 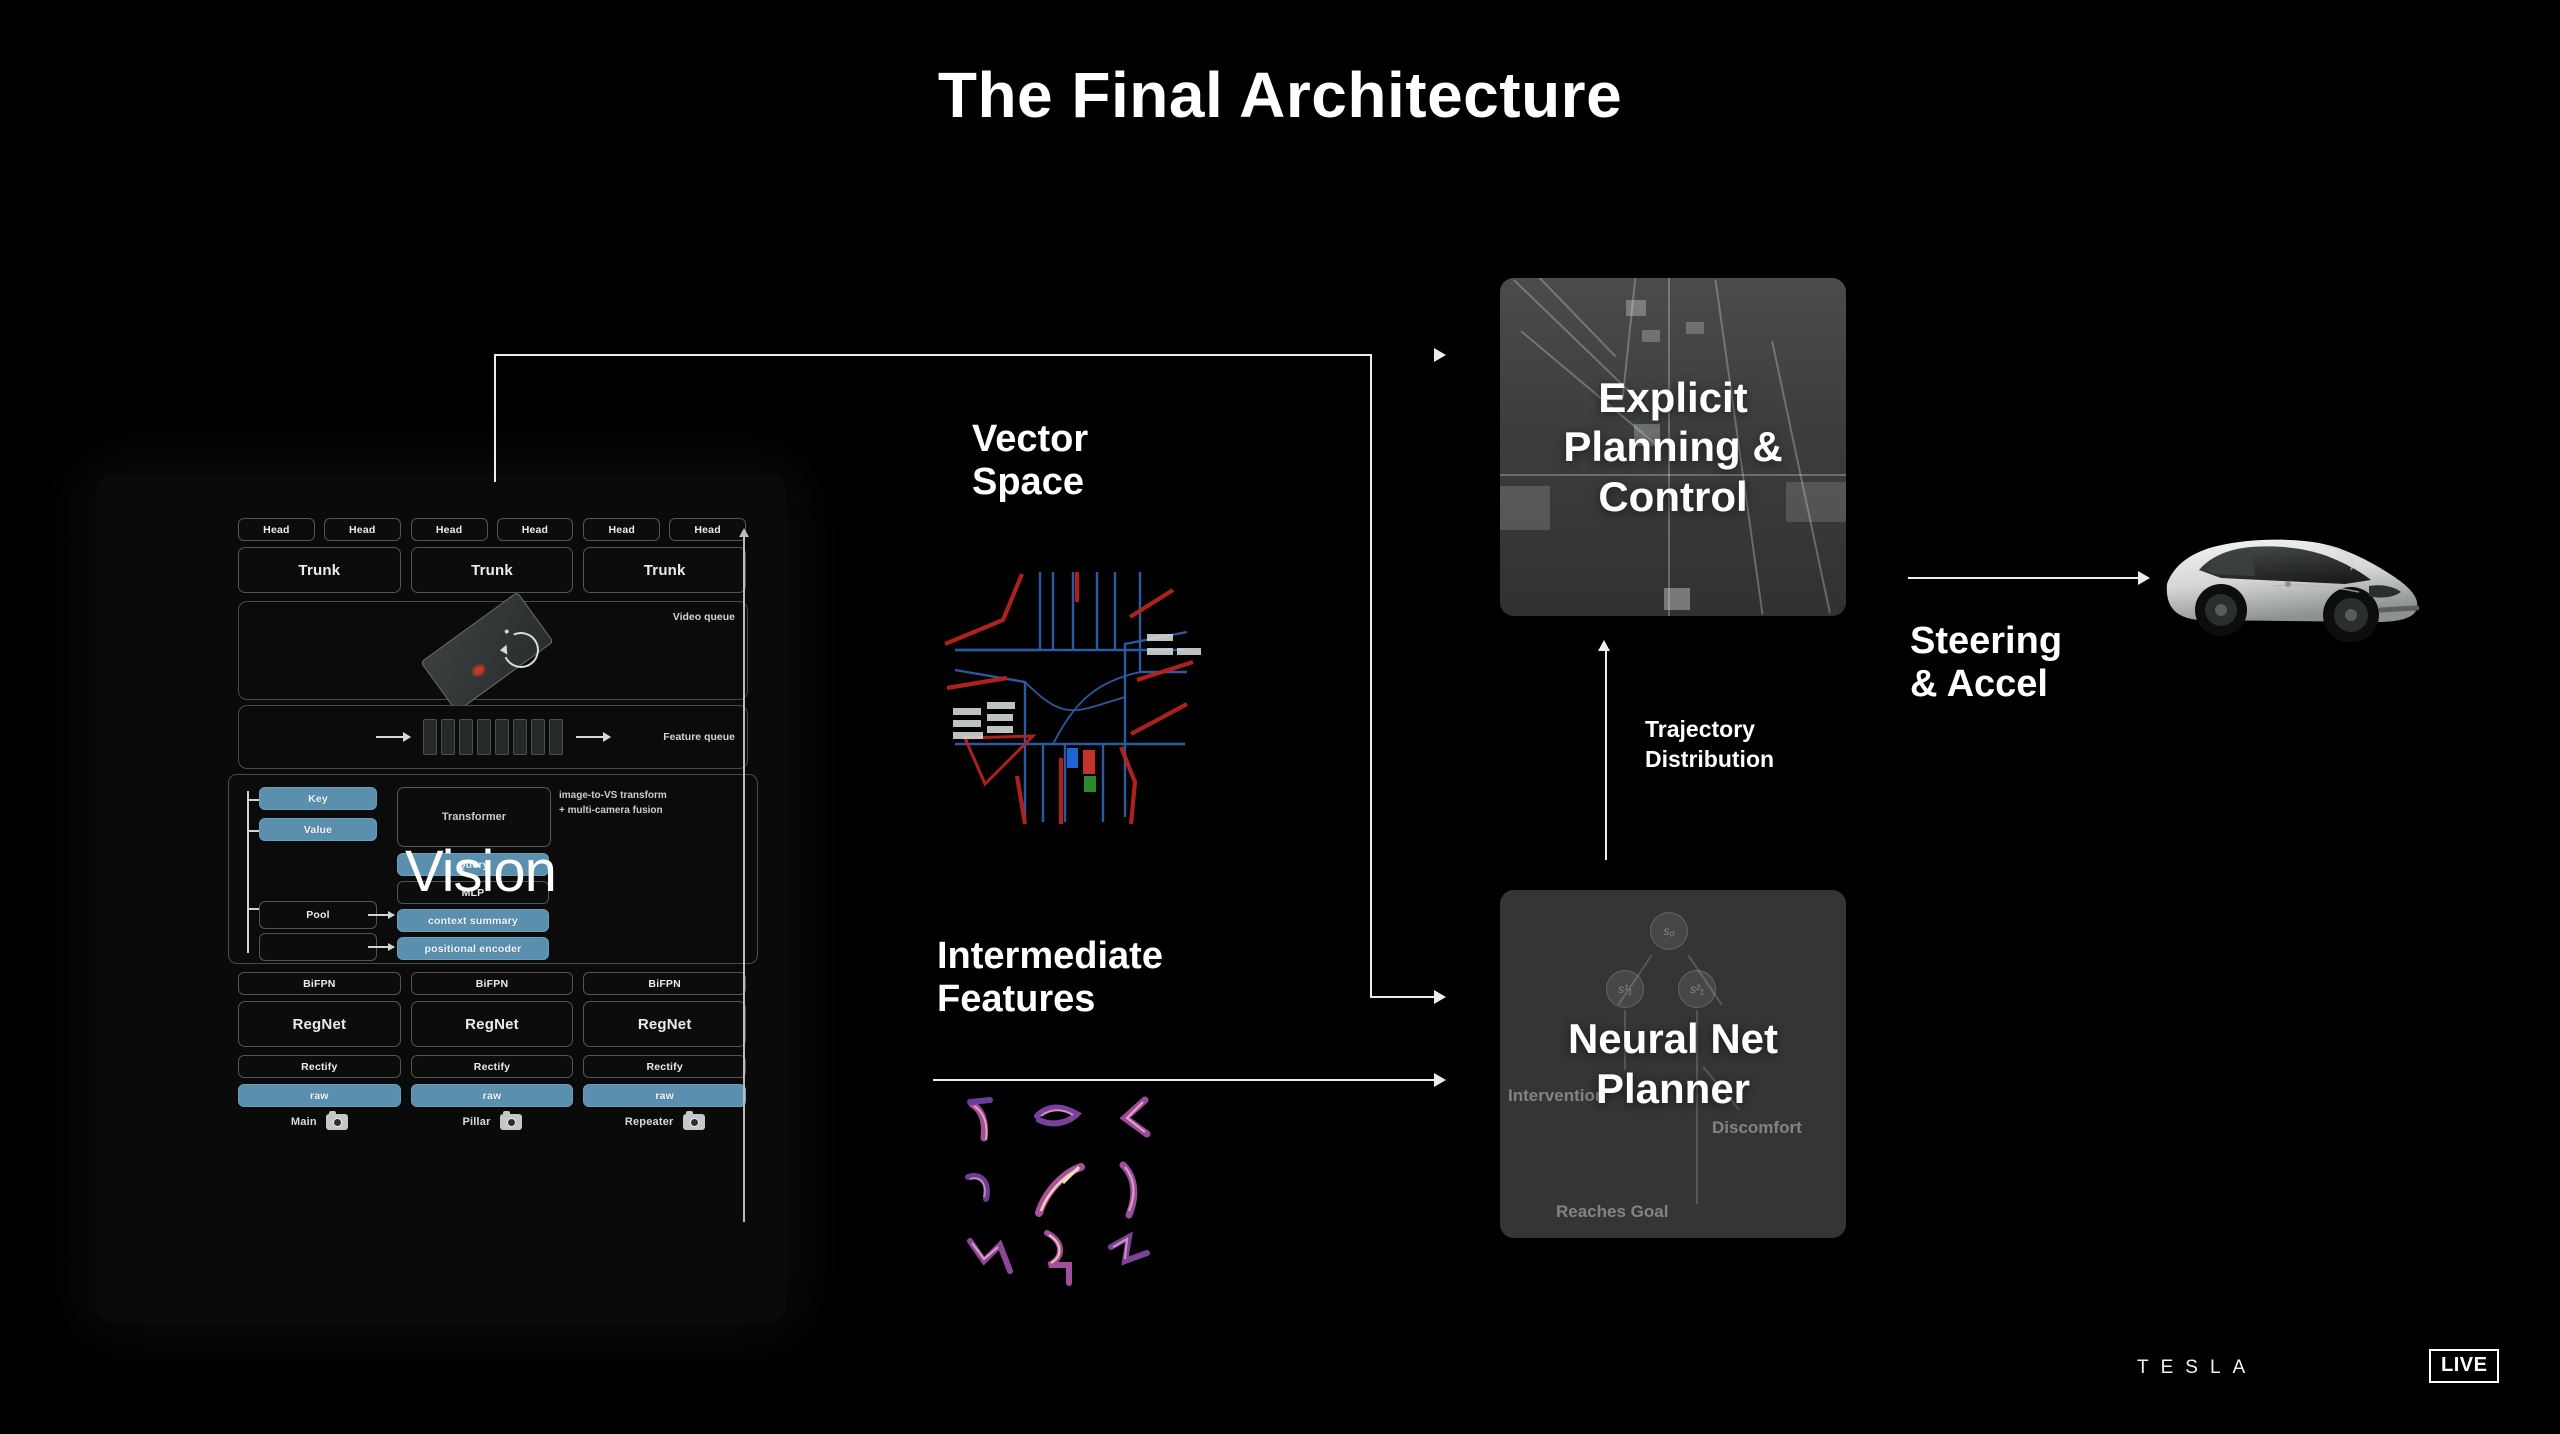 I want to click on camera-row: Main Pillar Repeater, so click(x=492, y=1120).